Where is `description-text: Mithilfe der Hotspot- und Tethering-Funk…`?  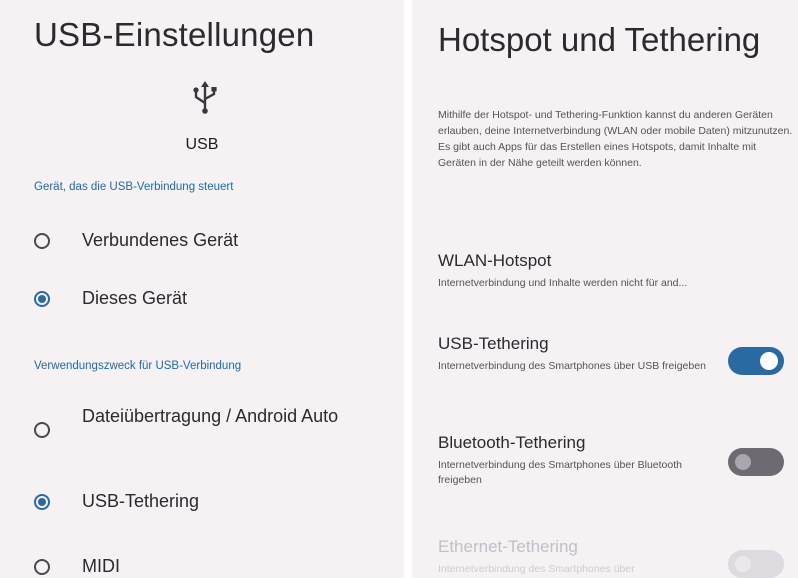
description-text: Mithilfe der Hotspot- und Tethering-Funk… is located at coordinates (615, 139).